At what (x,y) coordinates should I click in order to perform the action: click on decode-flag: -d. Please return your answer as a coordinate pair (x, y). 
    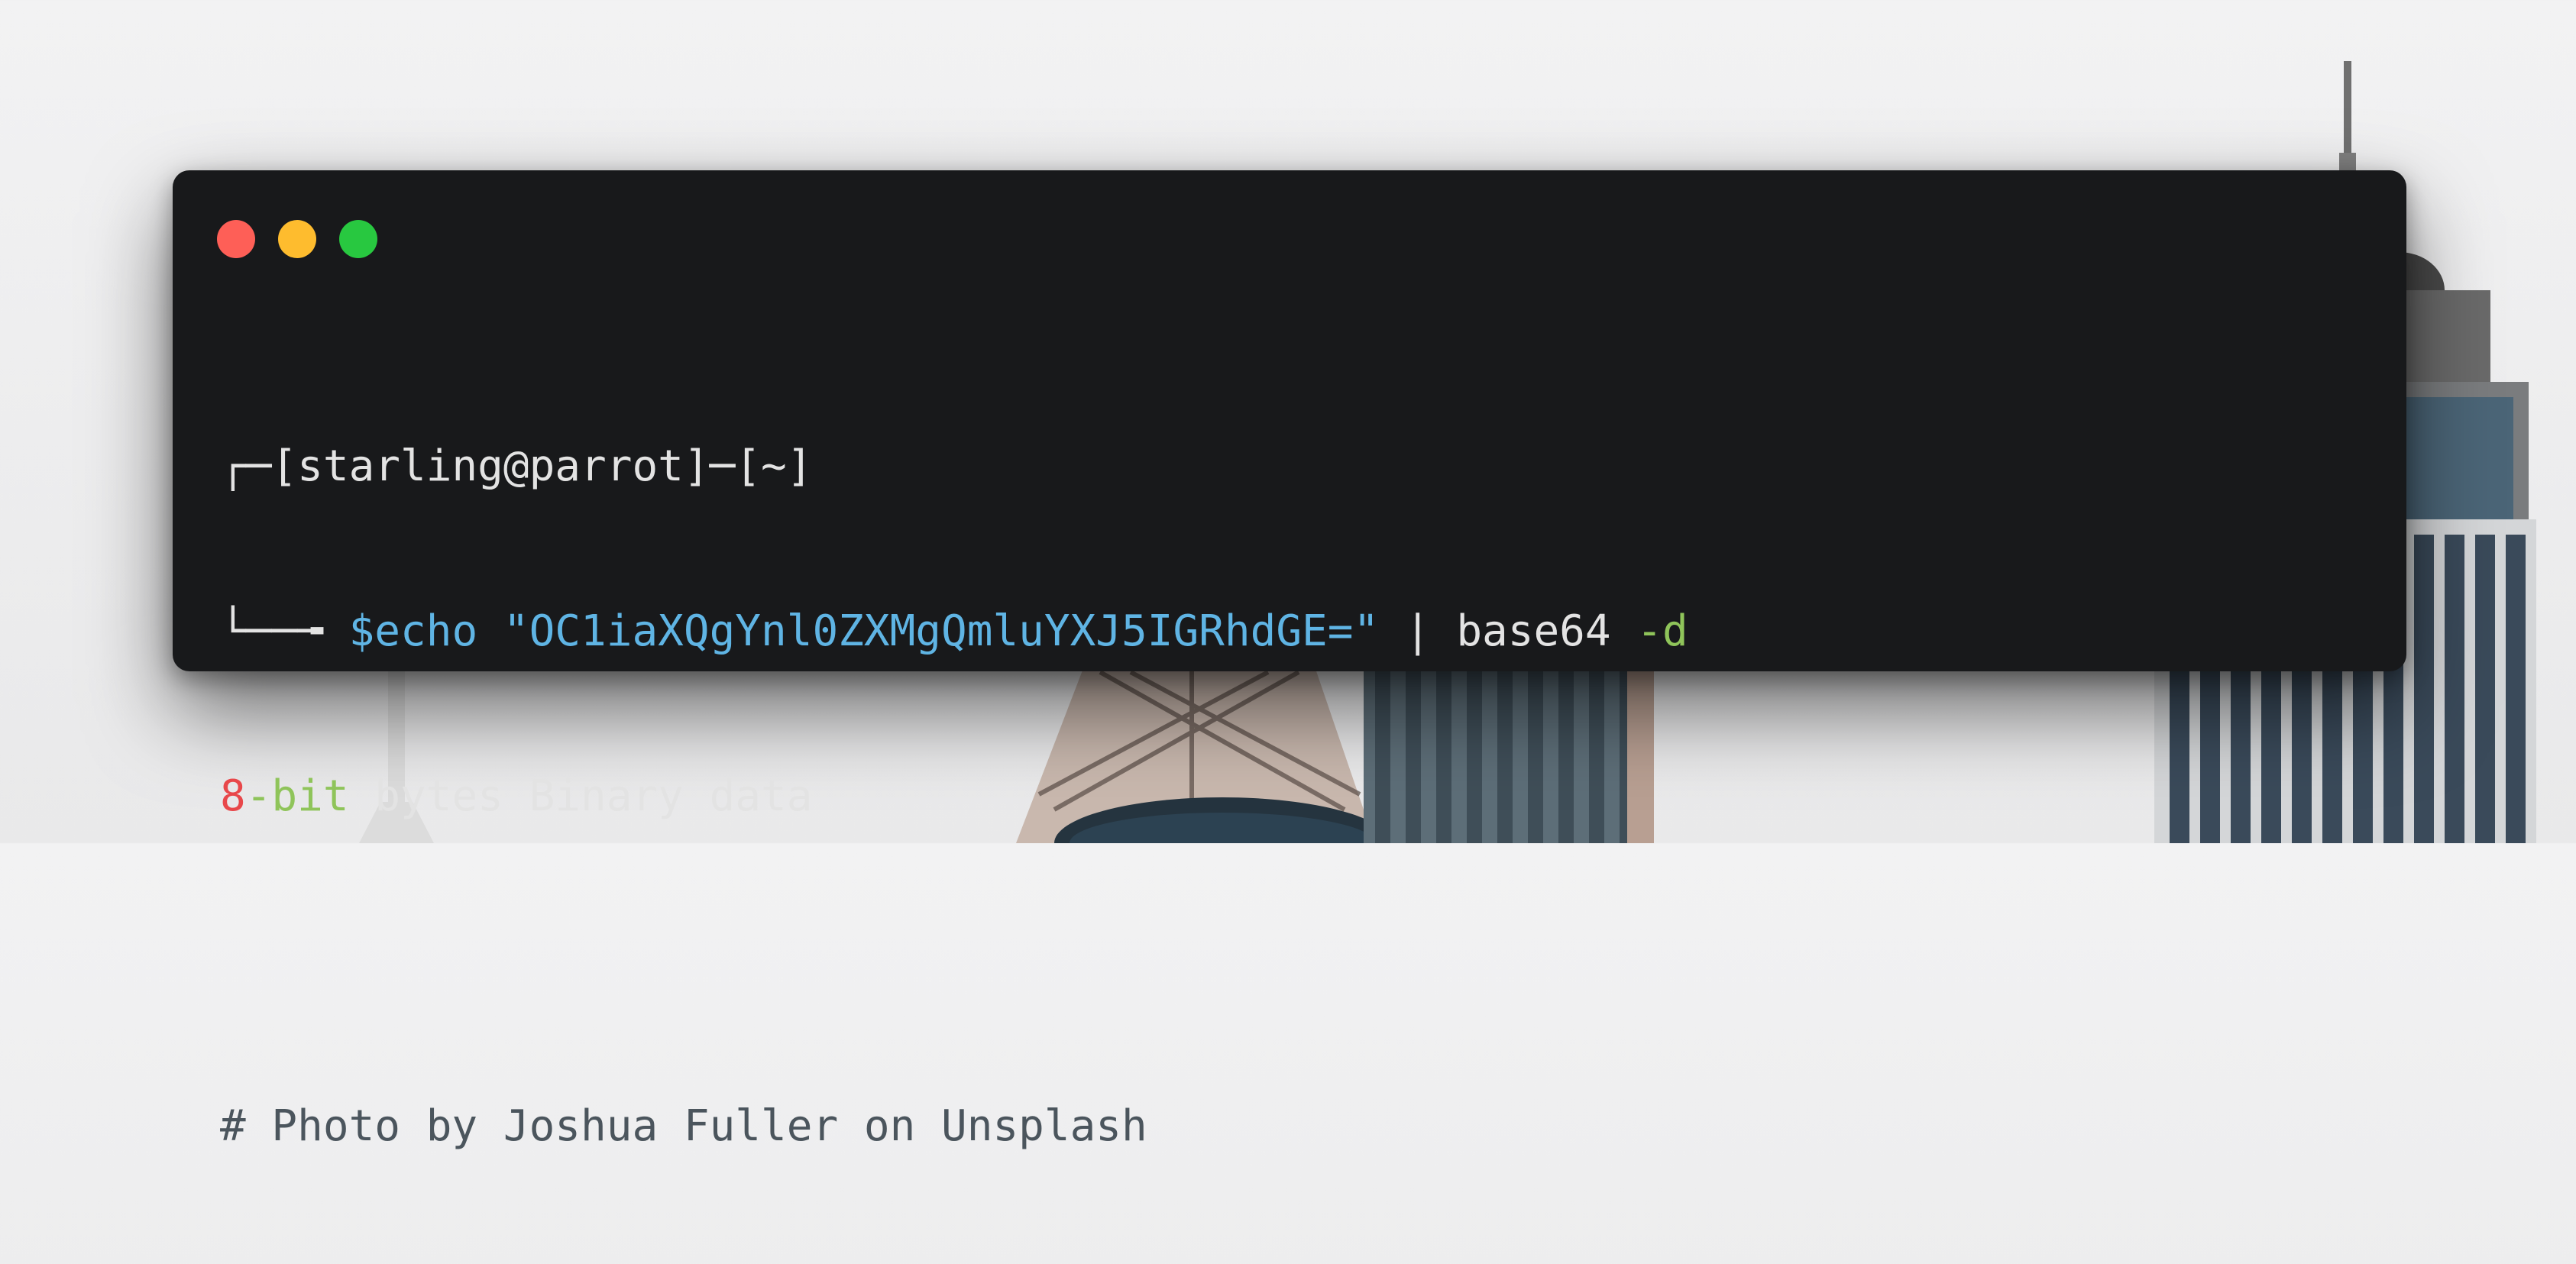
    Looking at the image, I should click on (1662, 631).